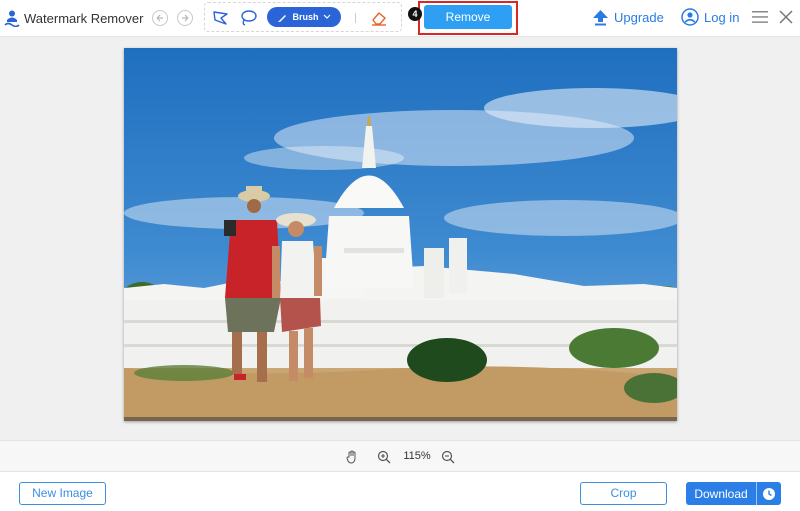 The image size is (800, 511). I want to click on download-history-button, so click(769, 493).